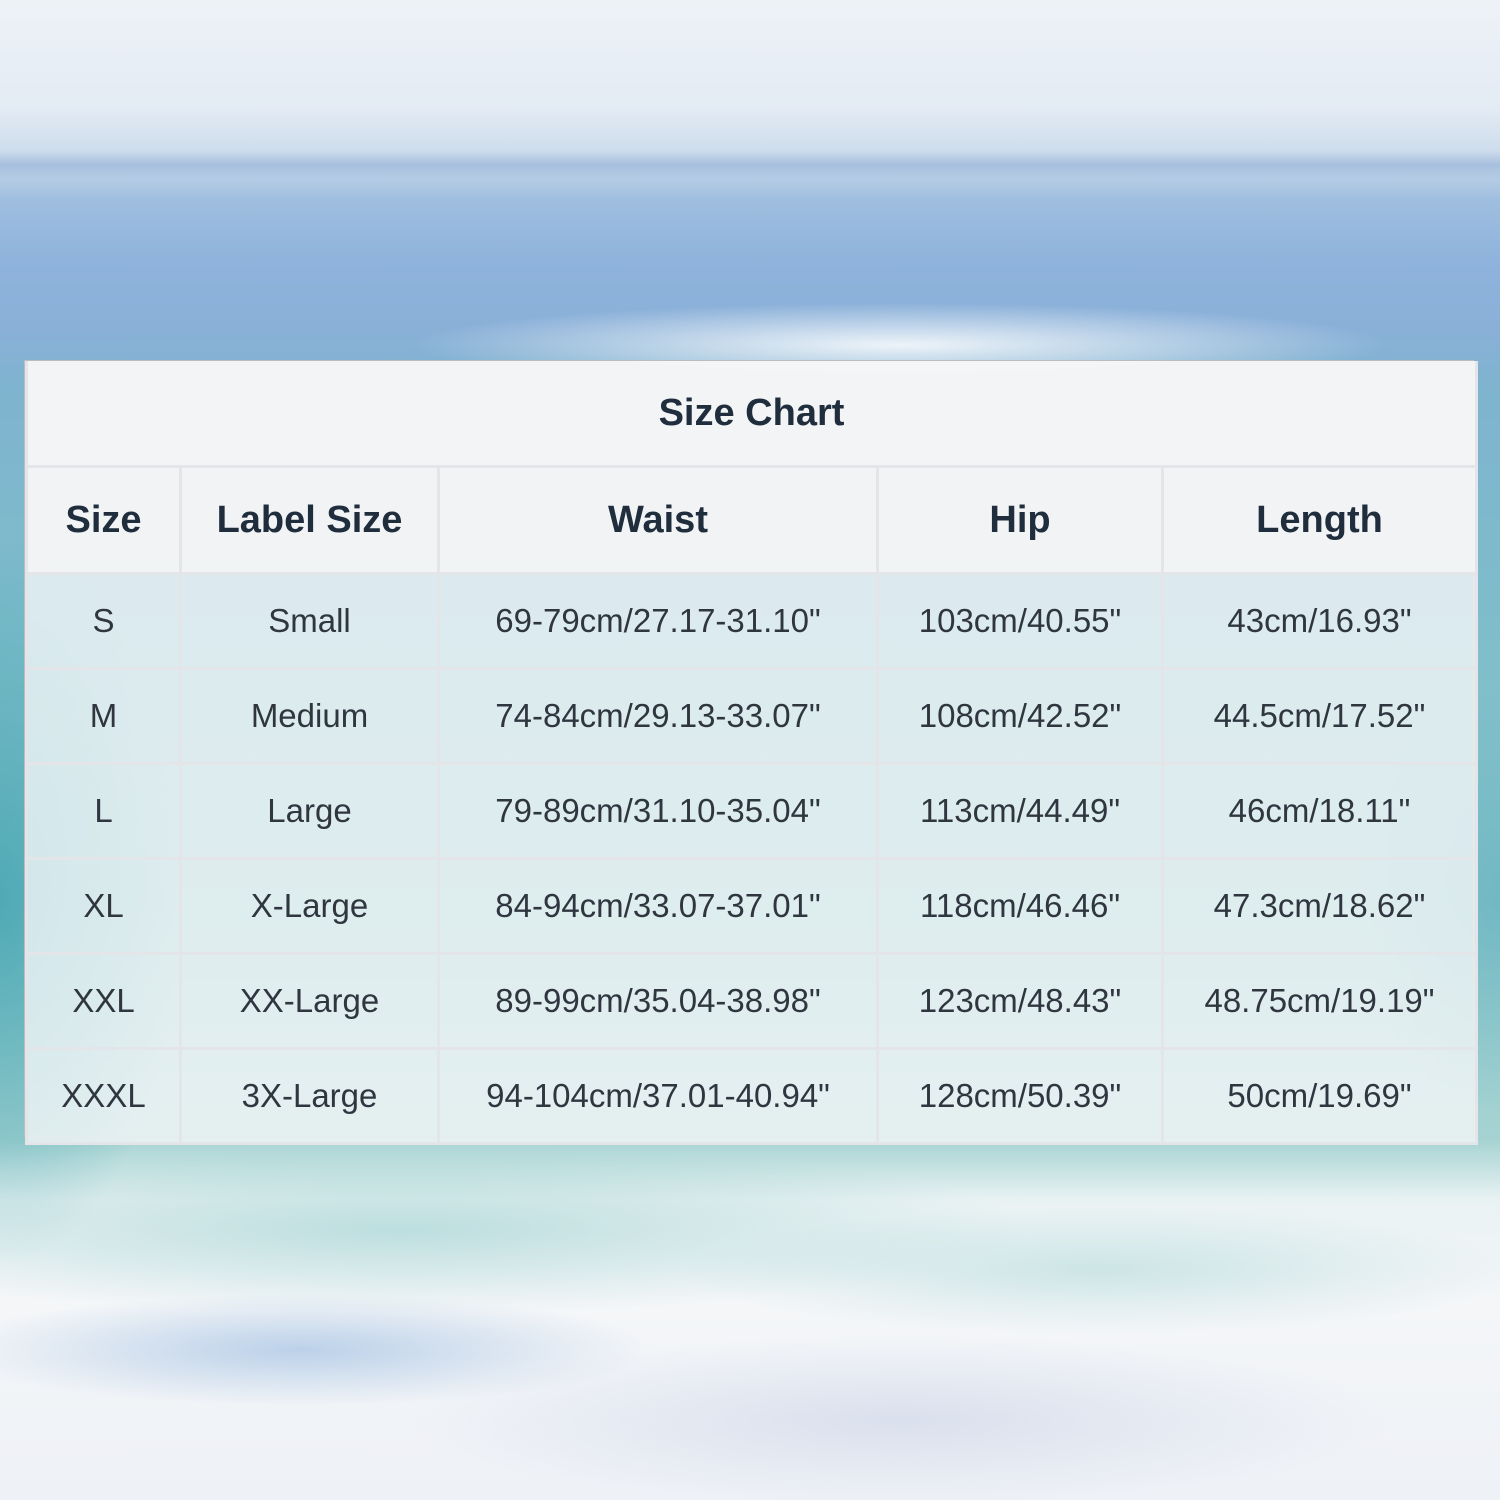  I want to click on cell-label-size: Small, so click(309, 621).